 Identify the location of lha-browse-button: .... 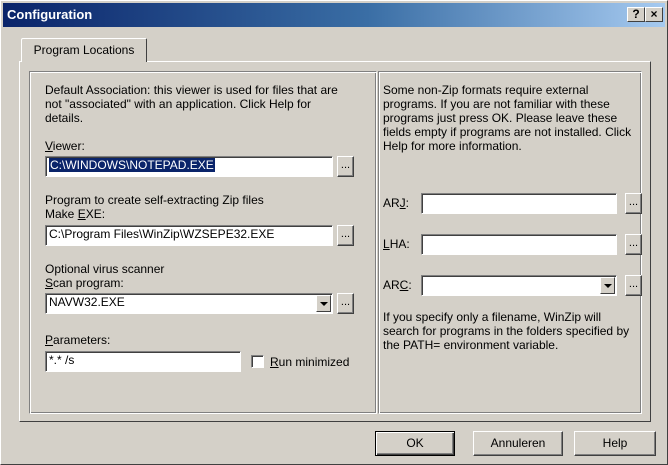
(633, 244).